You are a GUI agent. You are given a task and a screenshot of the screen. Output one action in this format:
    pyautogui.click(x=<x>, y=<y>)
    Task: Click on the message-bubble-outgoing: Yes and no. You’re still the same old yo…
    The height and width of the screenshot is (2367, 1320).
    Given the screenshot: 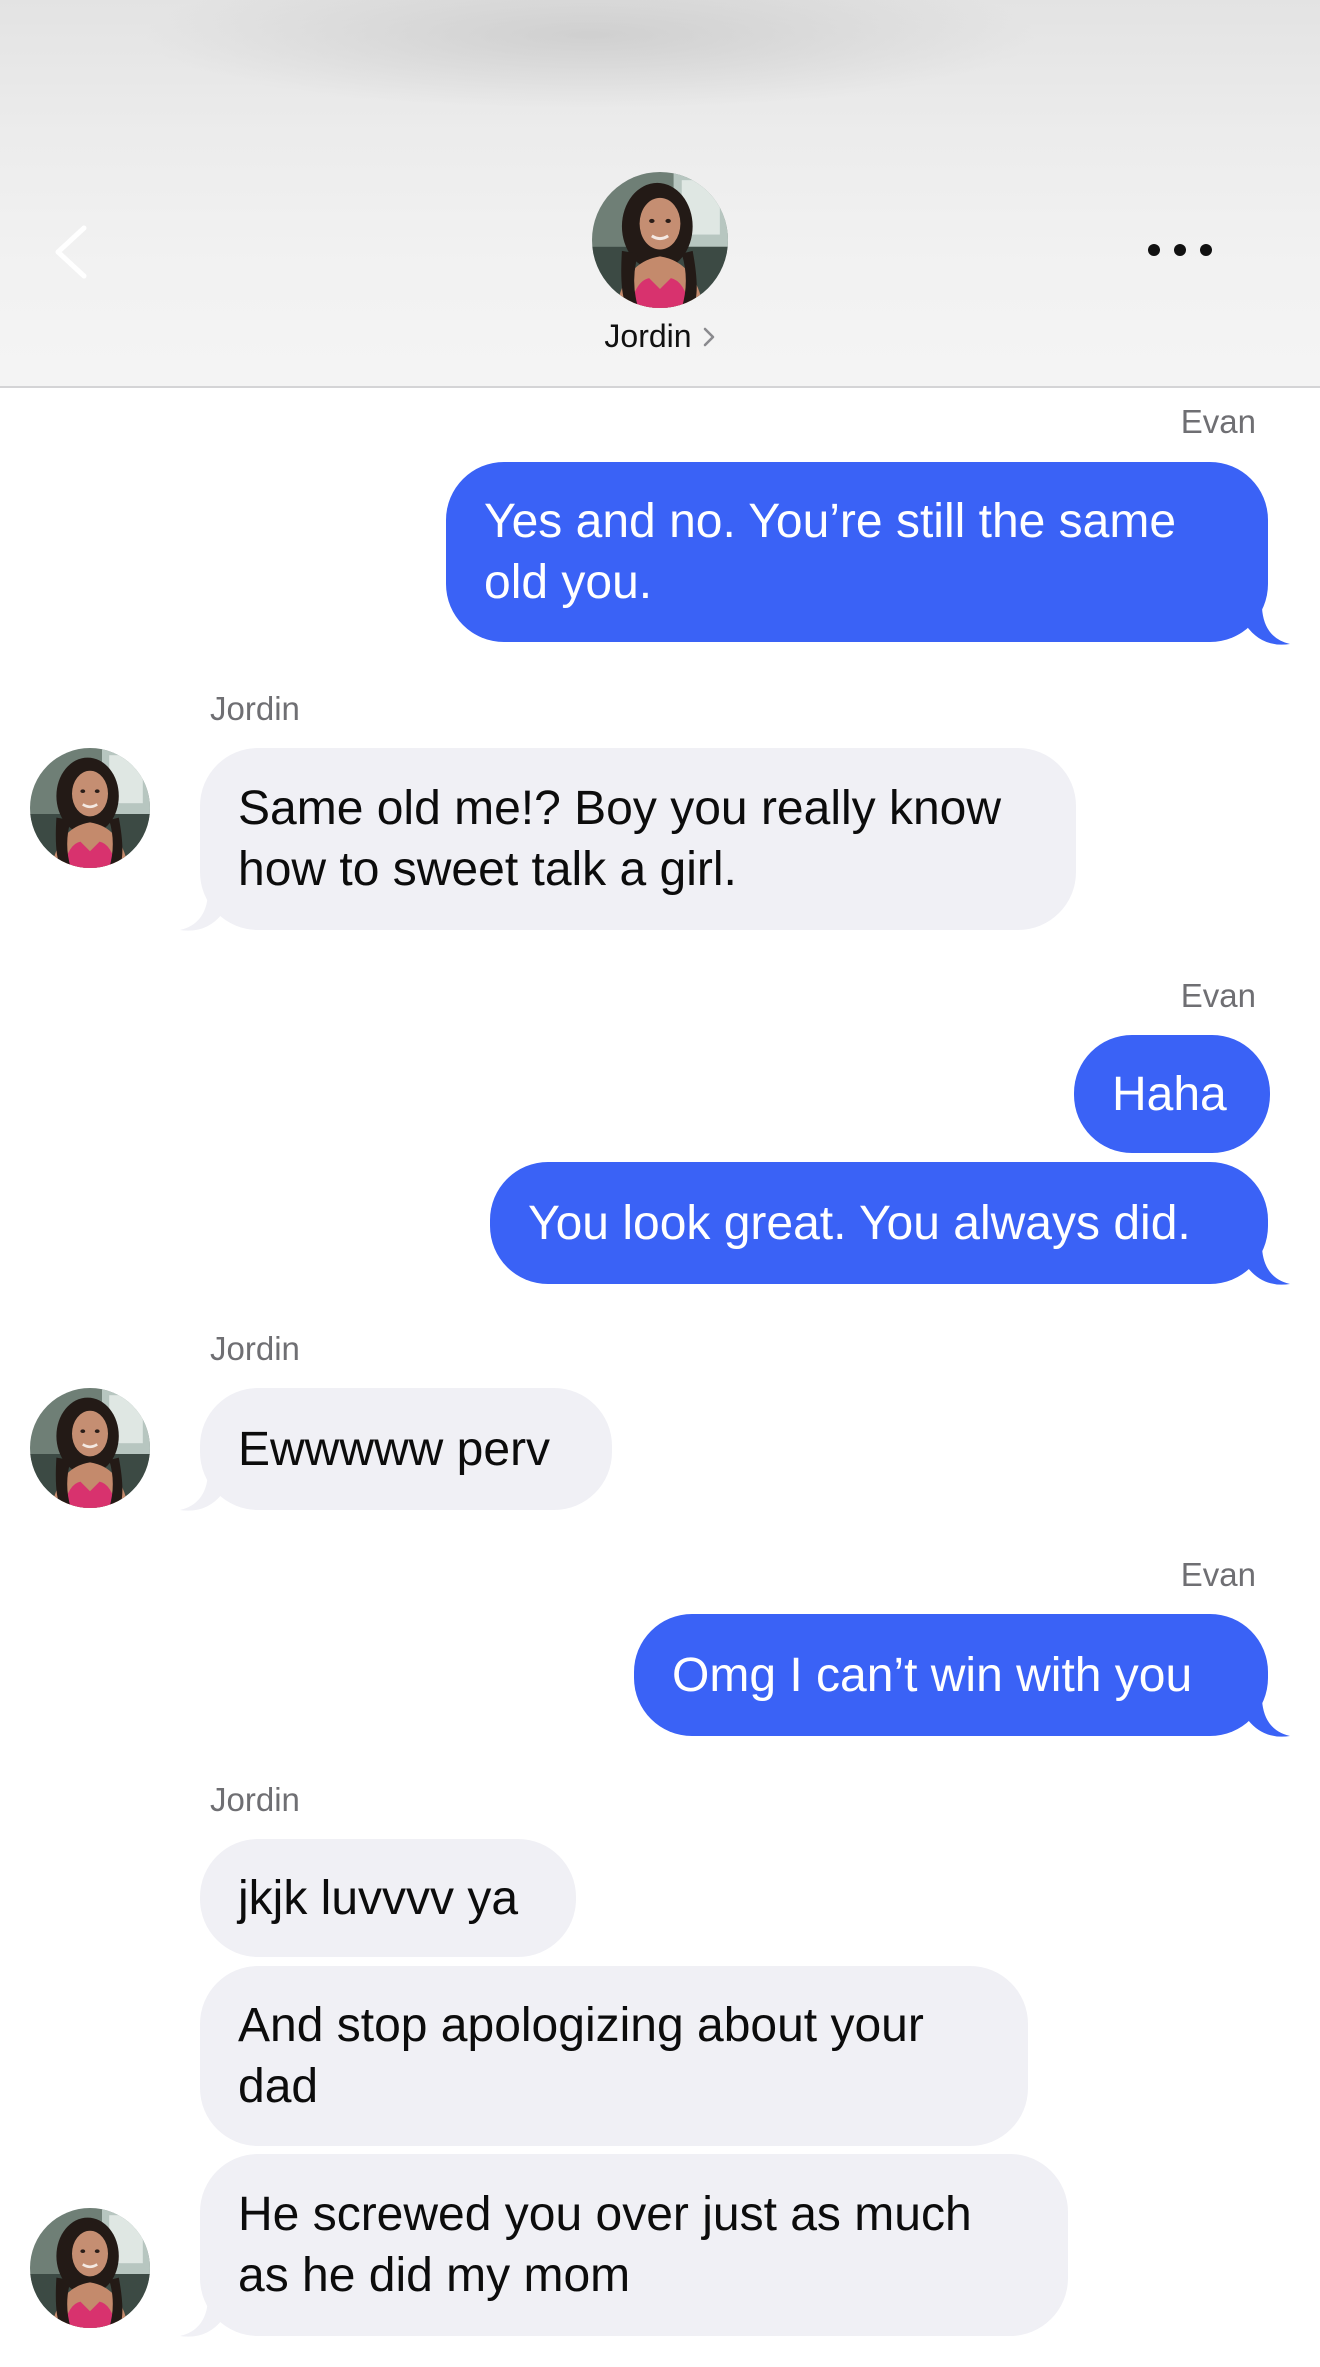 What is the action you would take?
    pyautogui.click(x=857, y=552)
    